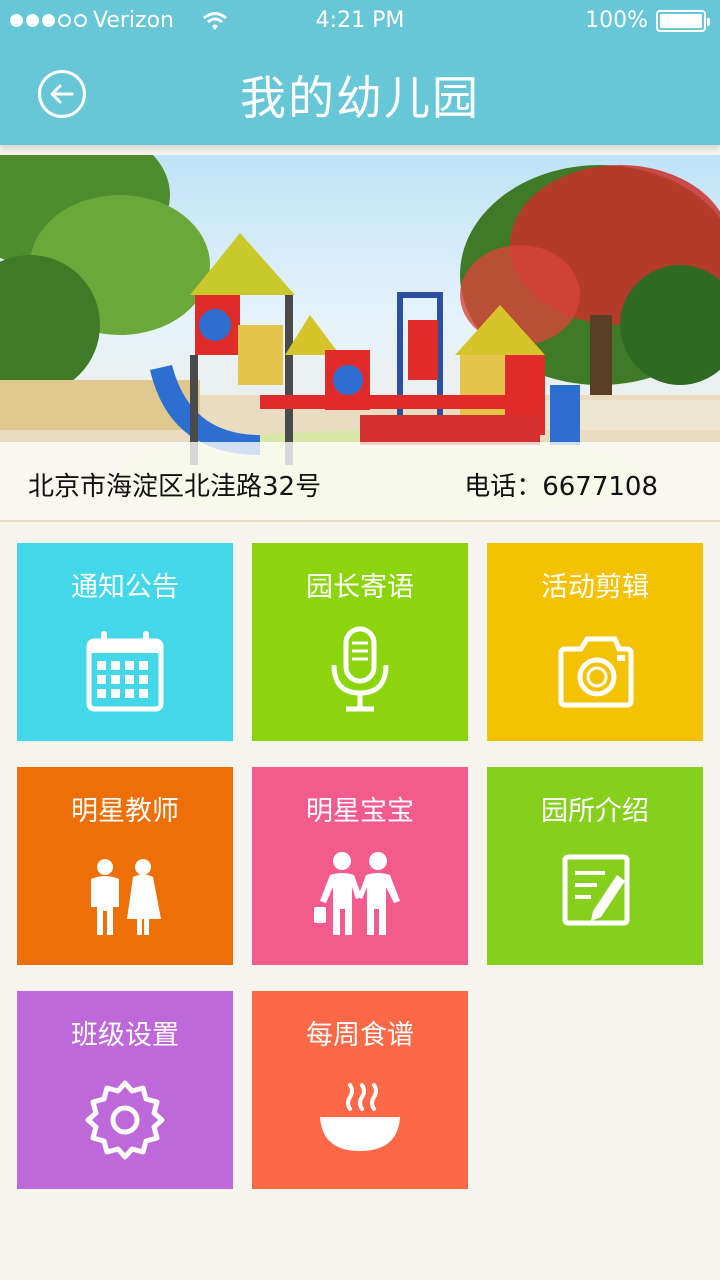 The width and height of the screenshot is (720, 1280). Describe the element at coordinates (595, 587) in the screenshot. I see `tile-label: 活动剪辑` at that location.